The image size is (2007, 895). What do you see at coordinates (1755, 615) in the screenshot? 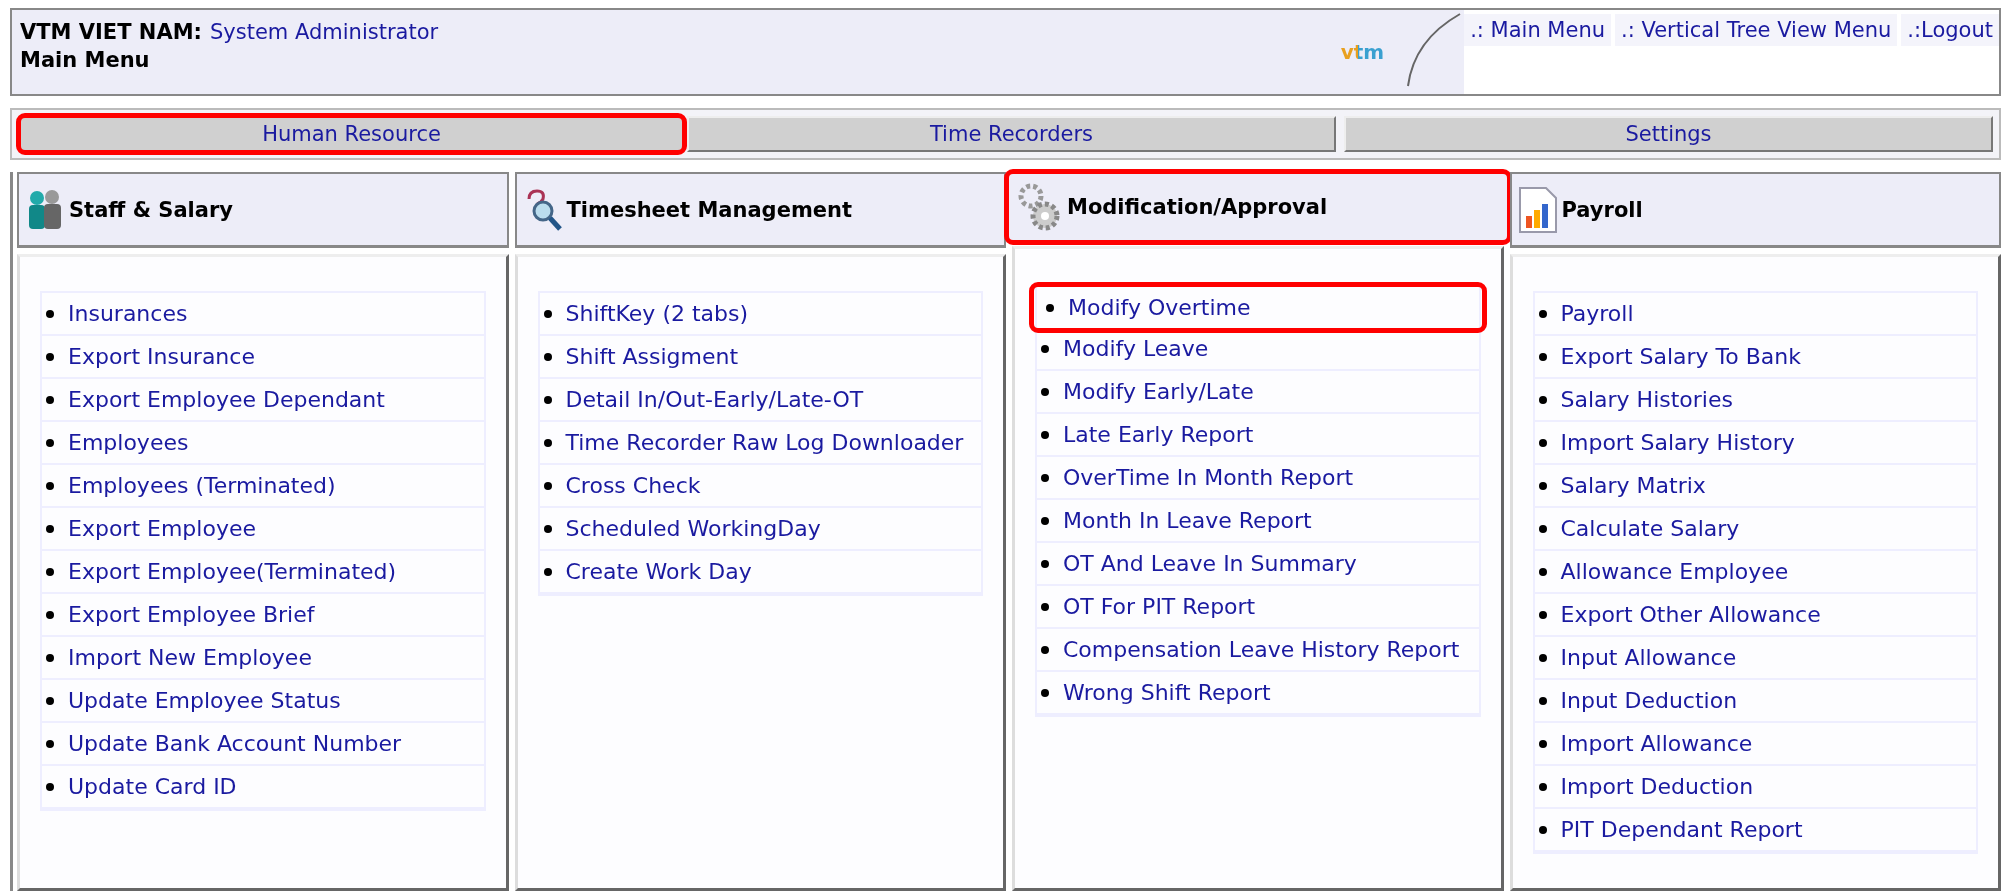
I see `menu-link: Export Other Allowance` at bounding box center [1755, 615].